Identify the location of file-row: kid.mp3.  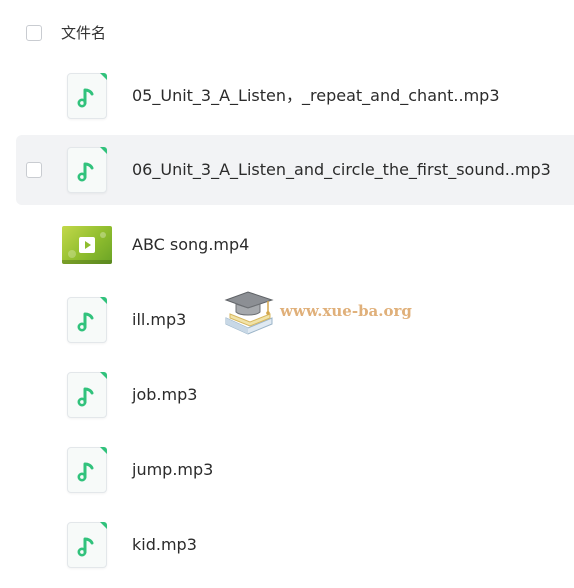
(295, 545).